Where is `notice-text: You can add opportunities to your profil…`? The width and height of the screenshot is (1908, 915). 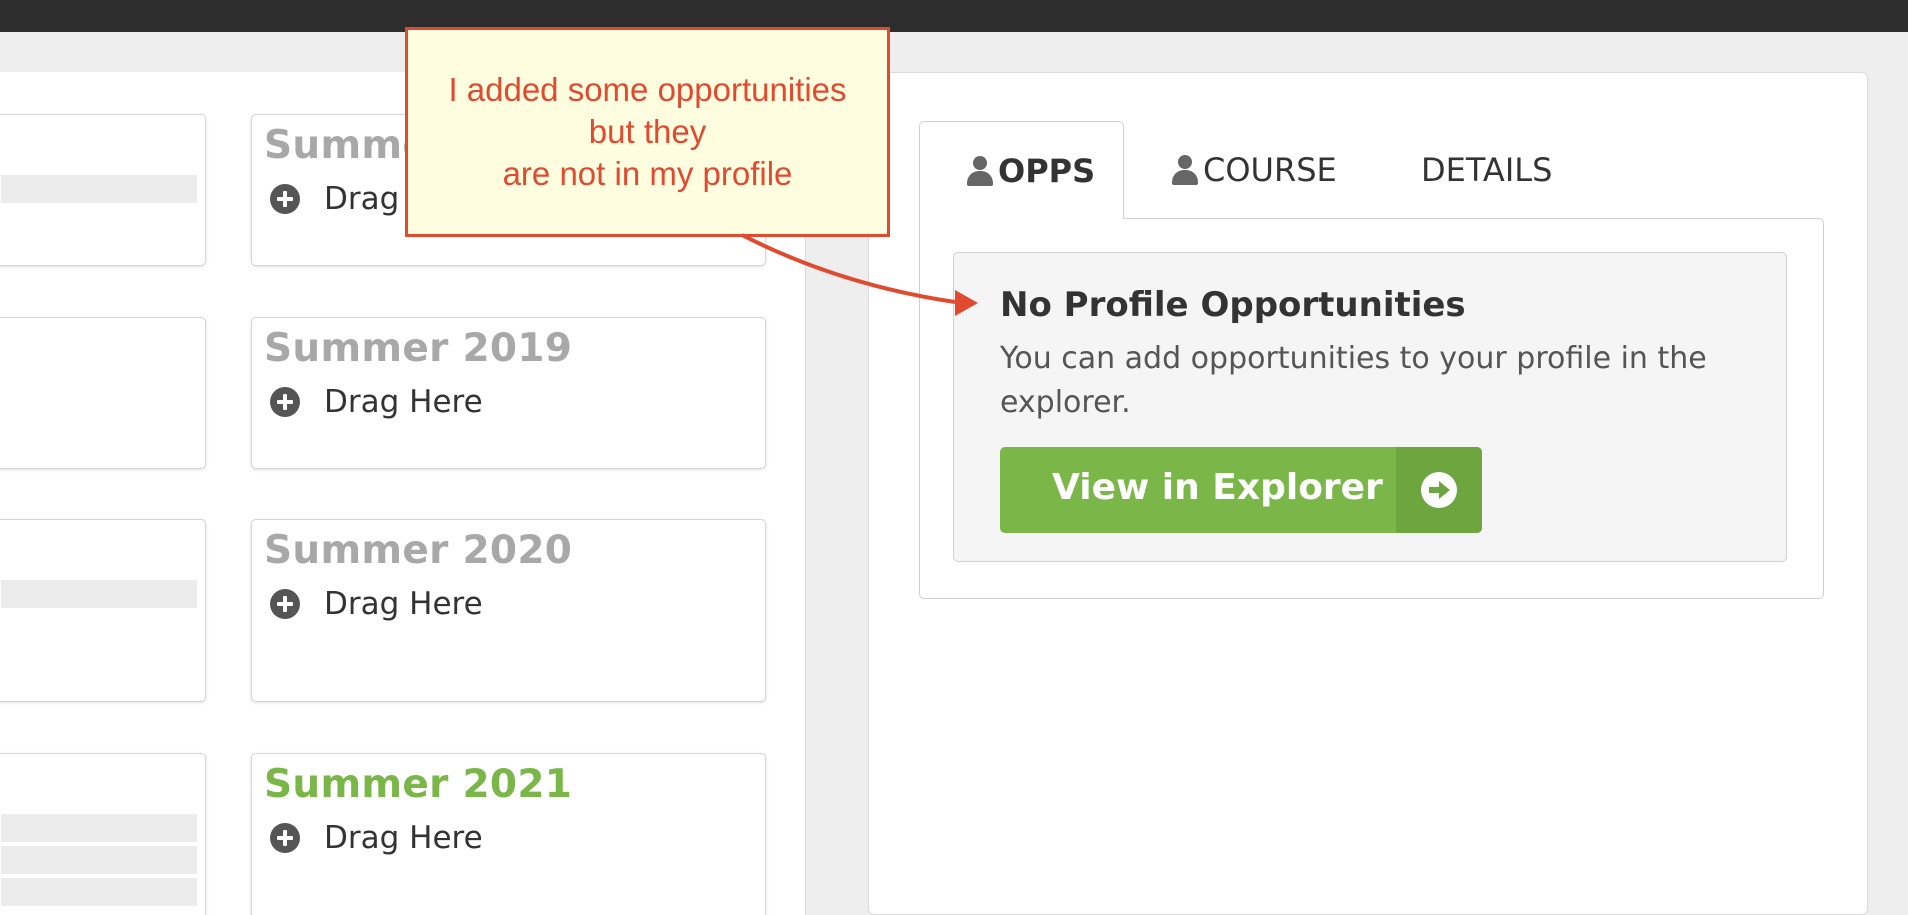 notice-text: You can add opportunities to your profil… is located at coordinates (1353, 380).